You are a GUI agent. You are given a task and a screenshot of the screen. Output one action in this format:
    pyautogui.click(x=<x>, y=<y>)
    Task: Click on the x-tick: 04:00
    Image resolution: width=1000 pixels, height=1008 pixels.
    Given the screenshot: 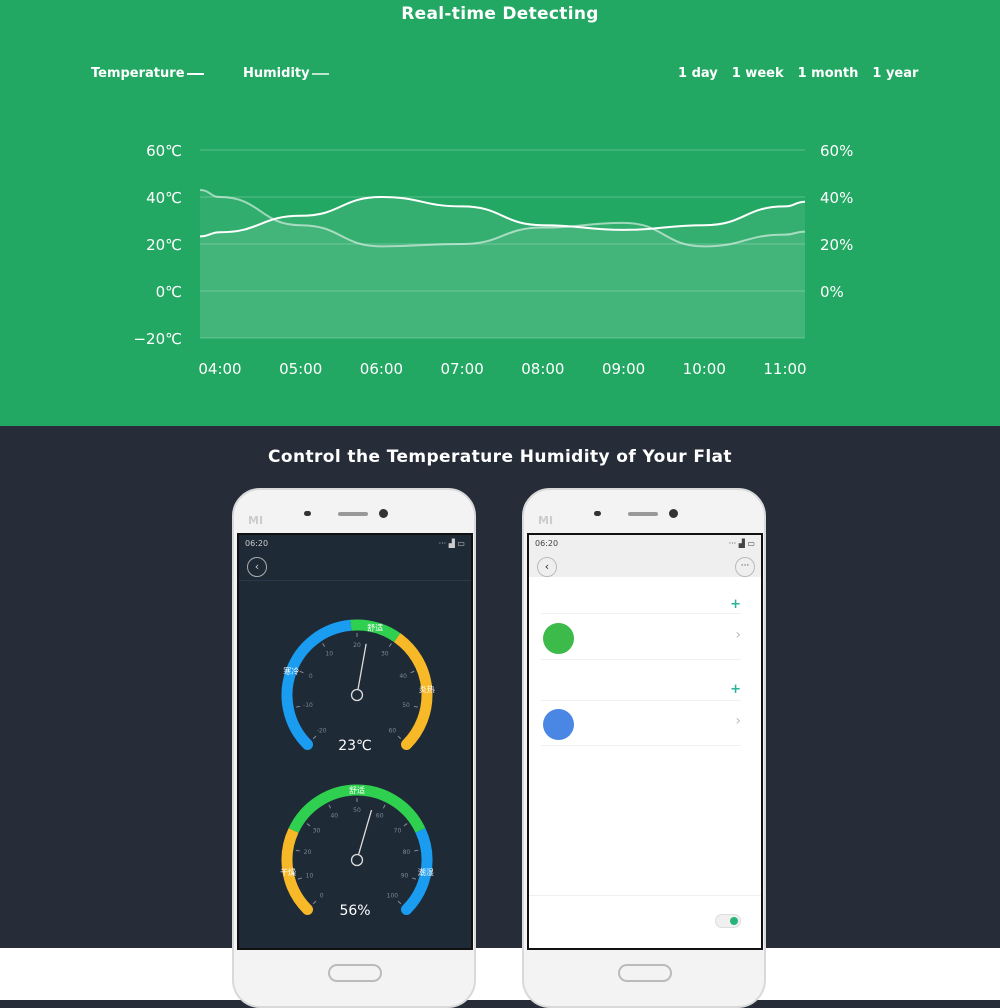 What is the action you would take?
    pyautogui.click(x=219, y=369)
    